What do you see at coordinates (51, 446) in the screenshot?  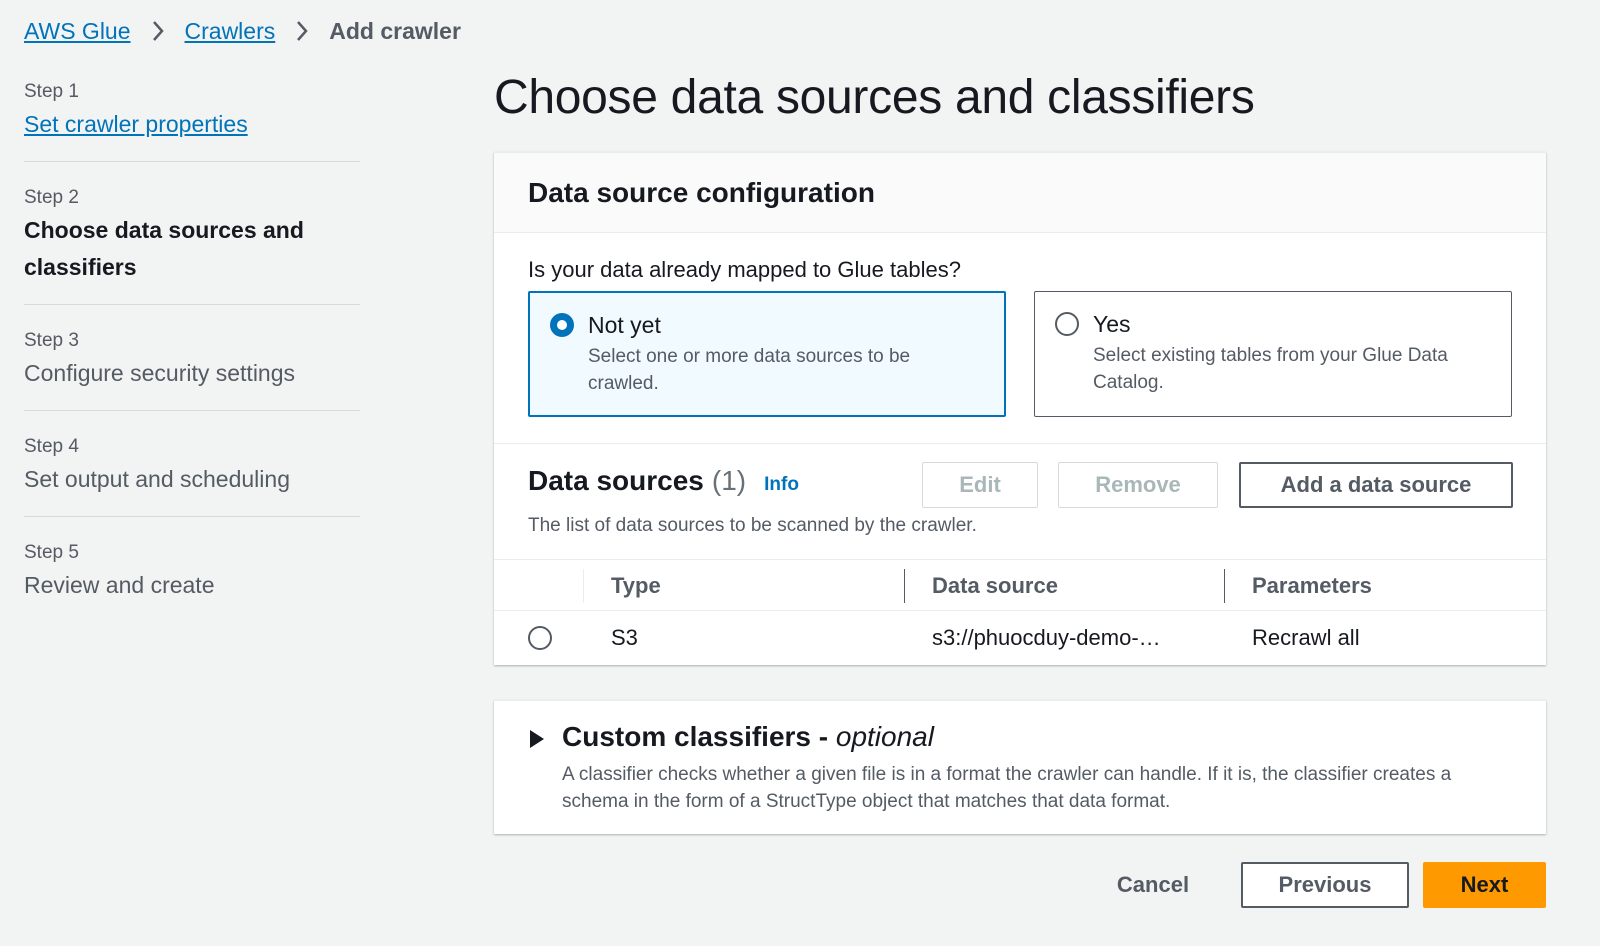 I see `step-number: Step 4` at bounding box center [51, 446].